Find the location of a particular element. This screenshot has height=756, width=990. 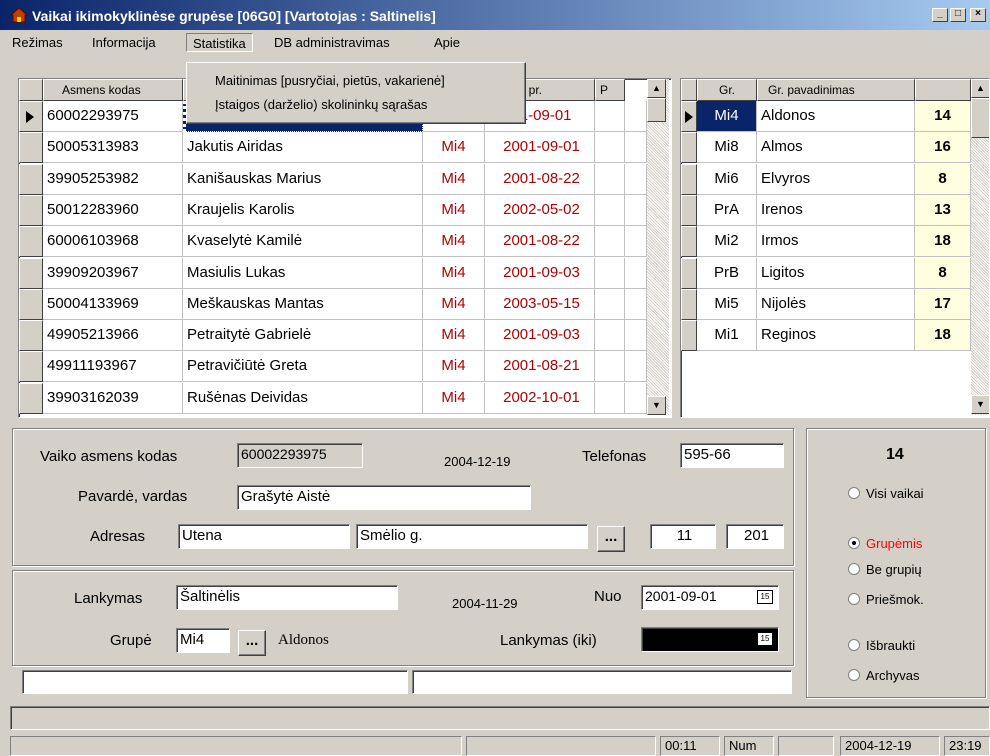

menu-statistika: Statistika is located at coordinates (219, 42).